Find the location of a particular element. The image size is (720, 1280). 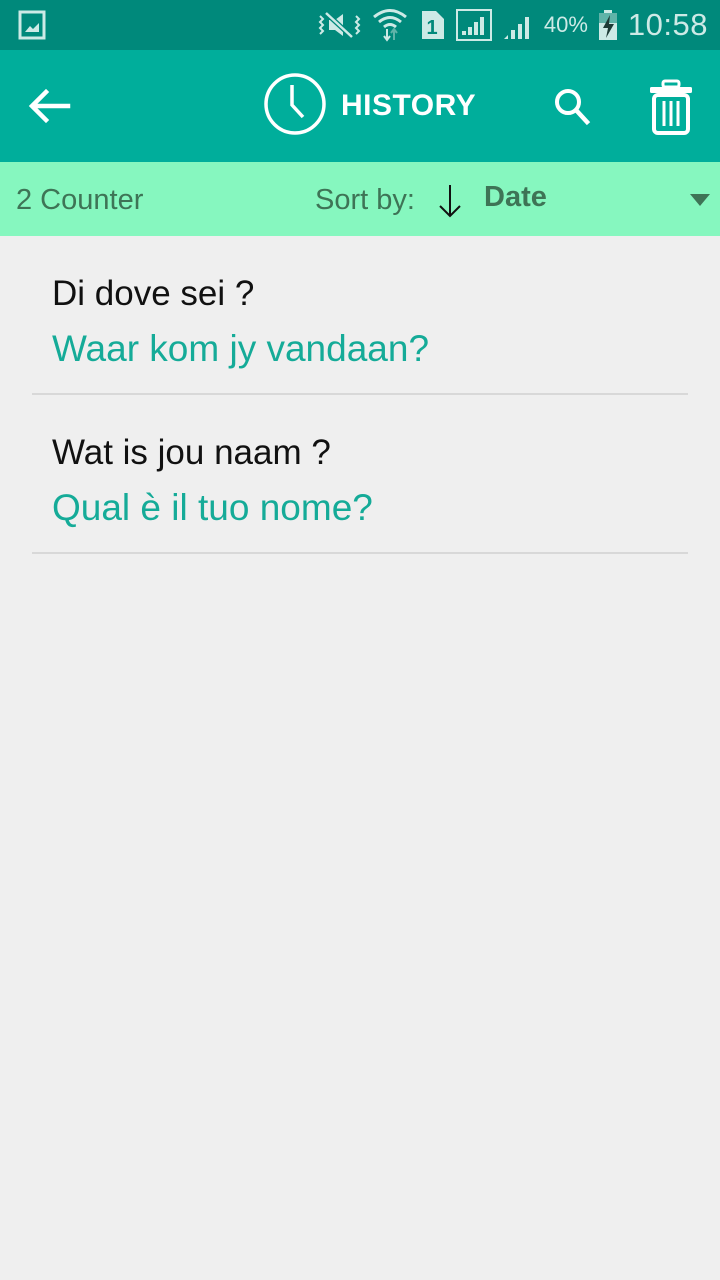

source-text: Di dove sei ? is located at coordinates (153, 293).